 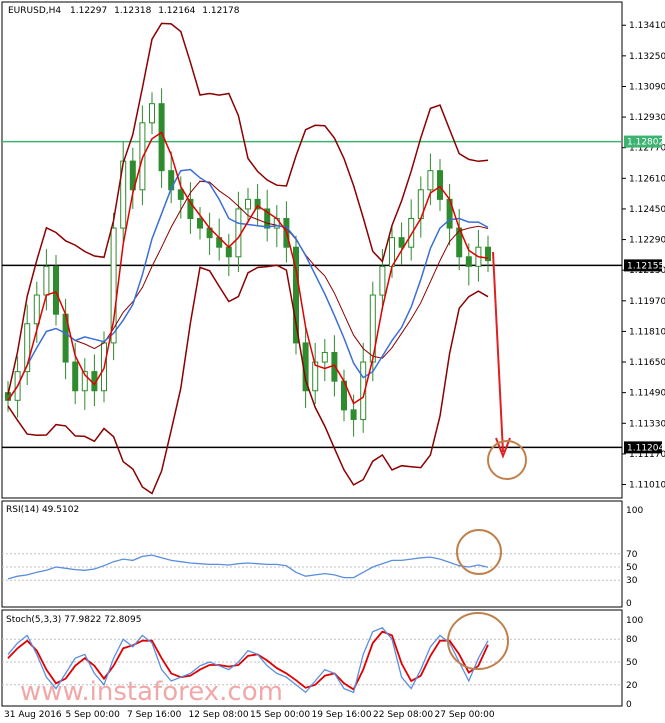 I want to click on price-y-tick-label: 1.11970, so click(x=647, y=302).